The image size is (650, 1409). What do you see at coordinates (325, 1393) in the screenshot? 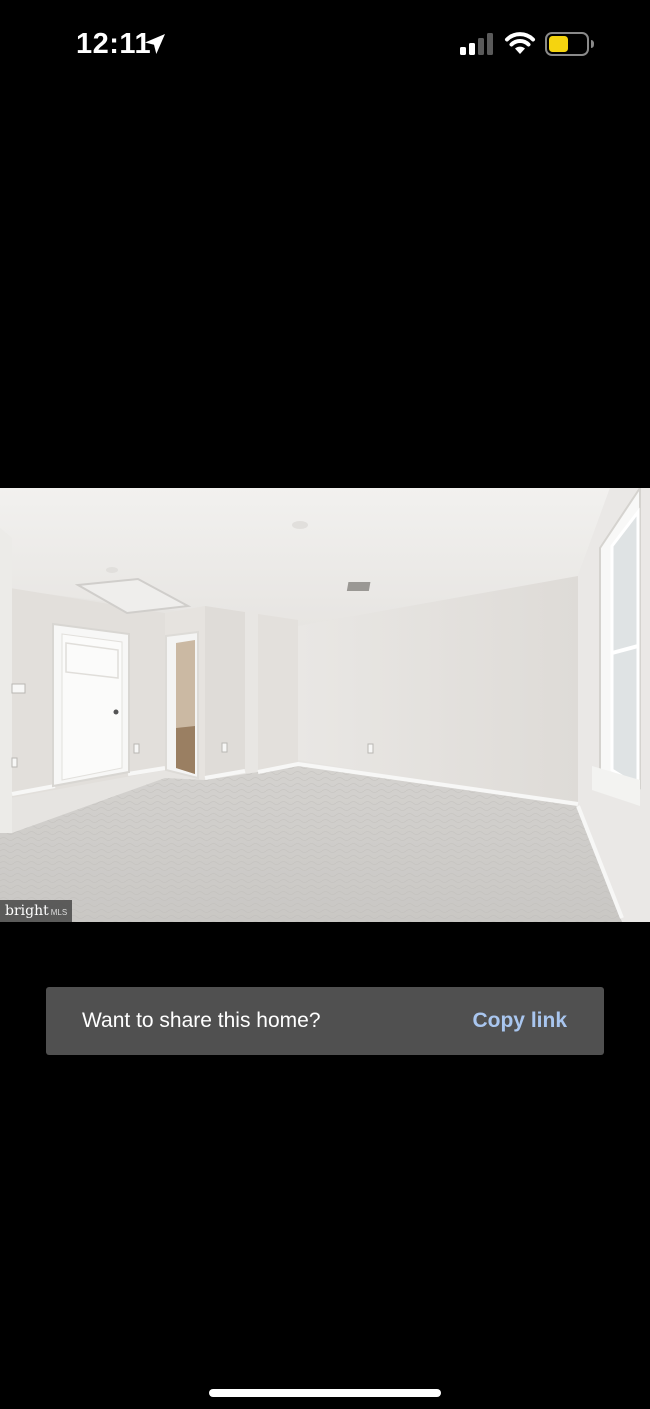
I see `home-indicator` at bounding box center [325, 1393].